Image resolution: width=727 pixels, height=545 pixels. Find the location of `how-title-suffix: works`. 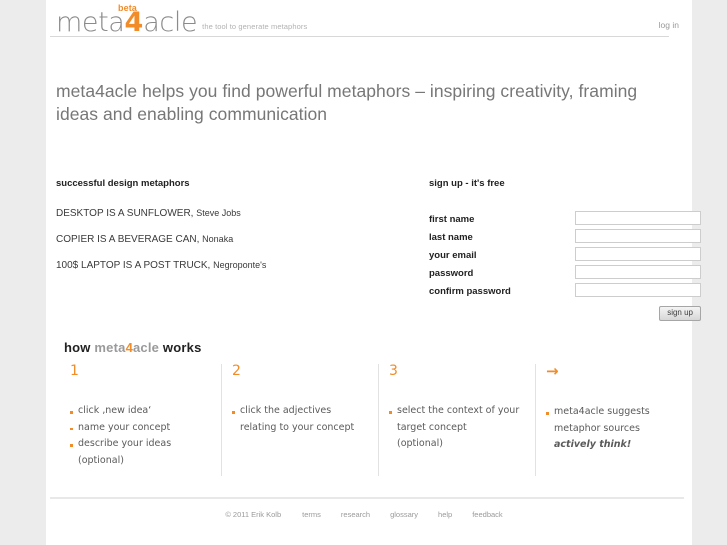

how-title-suffix: works is located at coordinates (180, 347).